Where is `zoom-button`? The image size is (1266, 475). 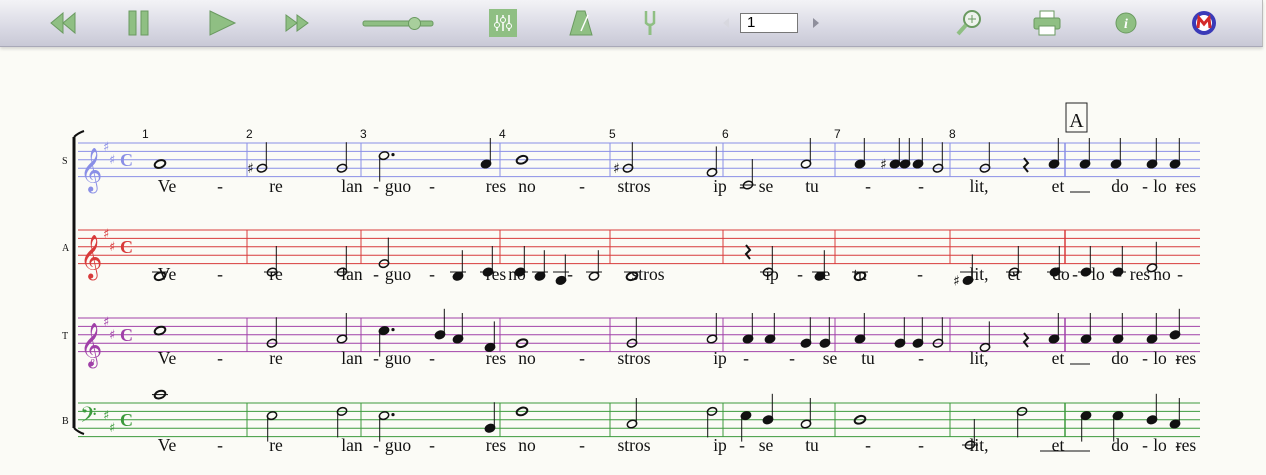
zoom-button is located at coordinates (969, 23).